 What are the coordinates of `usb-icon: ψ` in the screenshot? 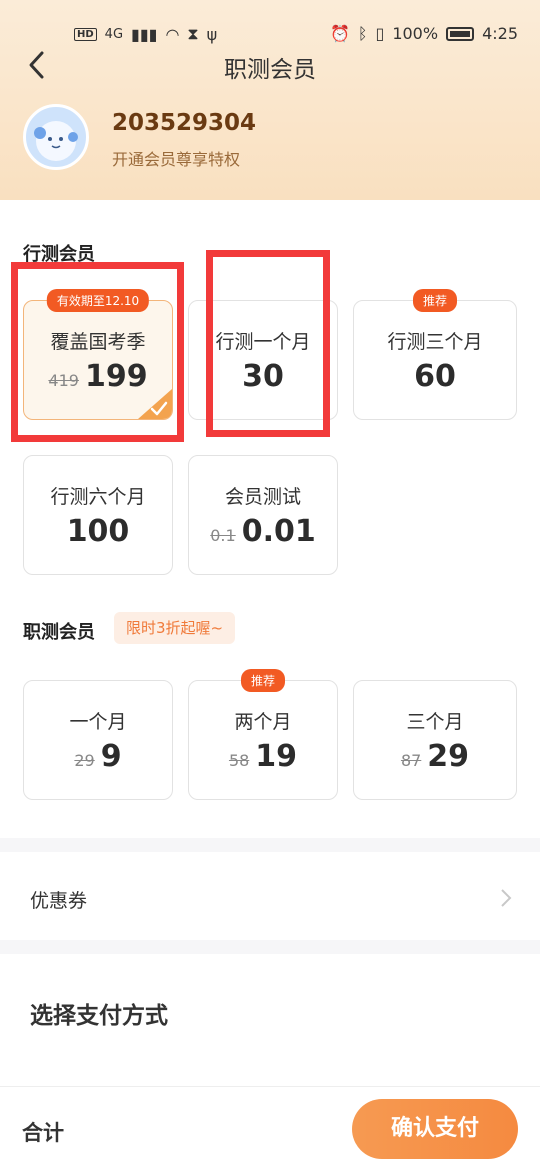 It's located at (212, 34).